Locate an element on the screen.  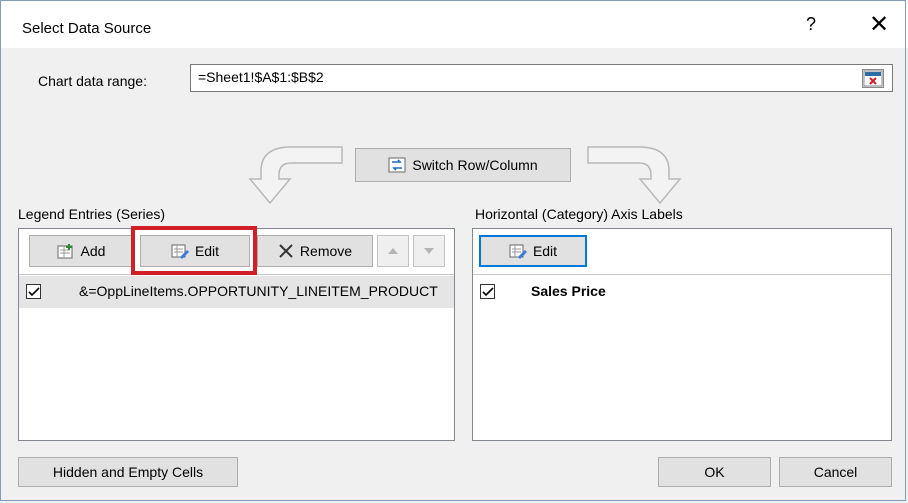
remove-label: Remove is located at coordinates (326, 251).